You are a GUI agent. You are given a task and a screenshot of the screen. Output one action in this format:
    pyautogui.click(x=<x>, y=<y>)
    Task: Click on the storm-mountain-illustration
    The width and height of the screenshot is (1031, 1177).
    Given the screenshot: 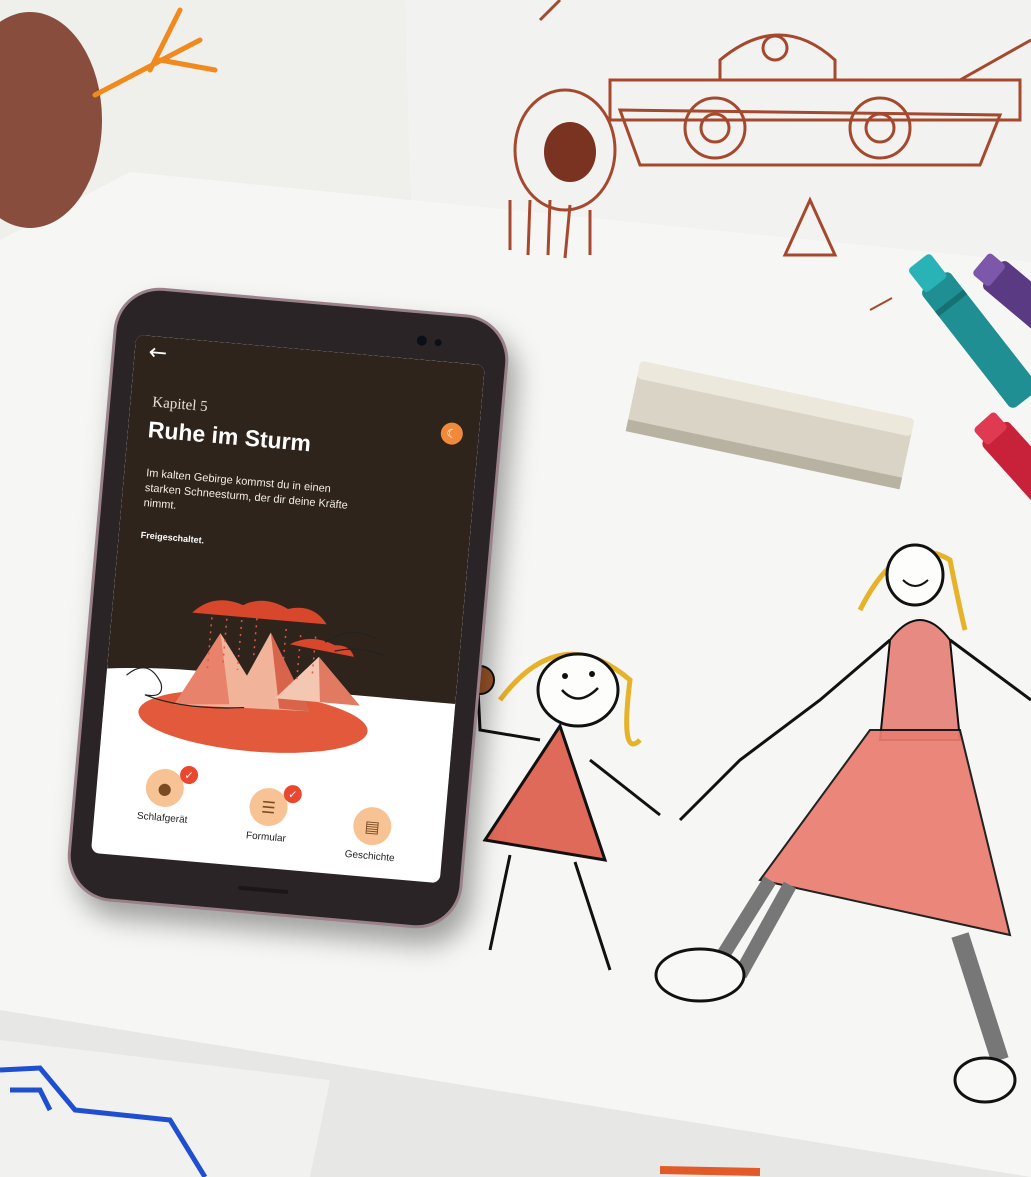 What is the action you would take?
    pyautogui.click(x=277, y=692)
    